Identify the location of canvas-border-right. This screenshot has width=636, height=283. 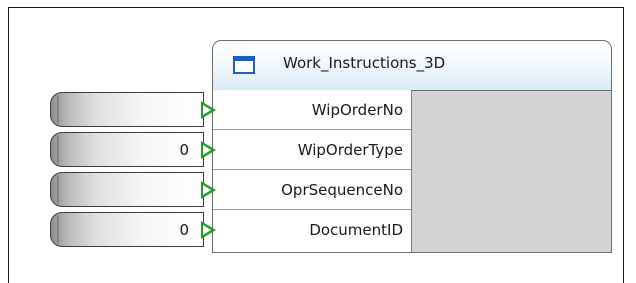
(623, 145).